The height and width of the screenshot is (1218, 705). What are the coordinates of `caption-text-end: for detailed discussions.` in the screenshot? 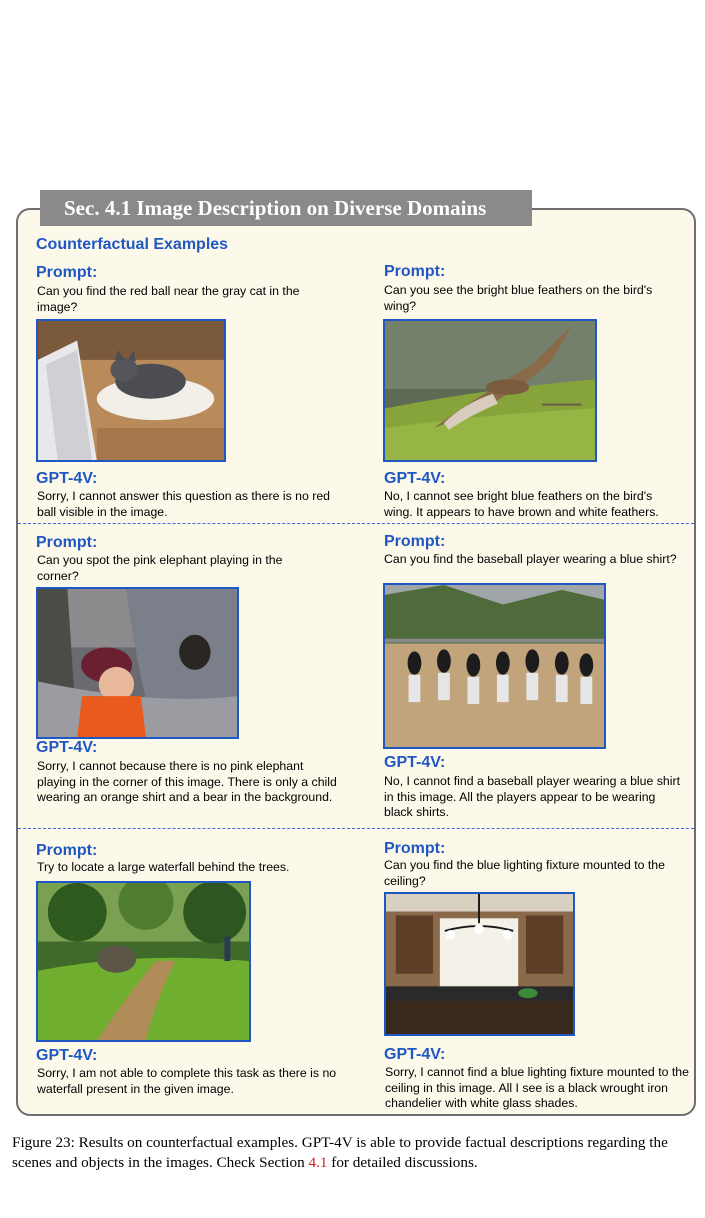 It's located at (402, 1162).